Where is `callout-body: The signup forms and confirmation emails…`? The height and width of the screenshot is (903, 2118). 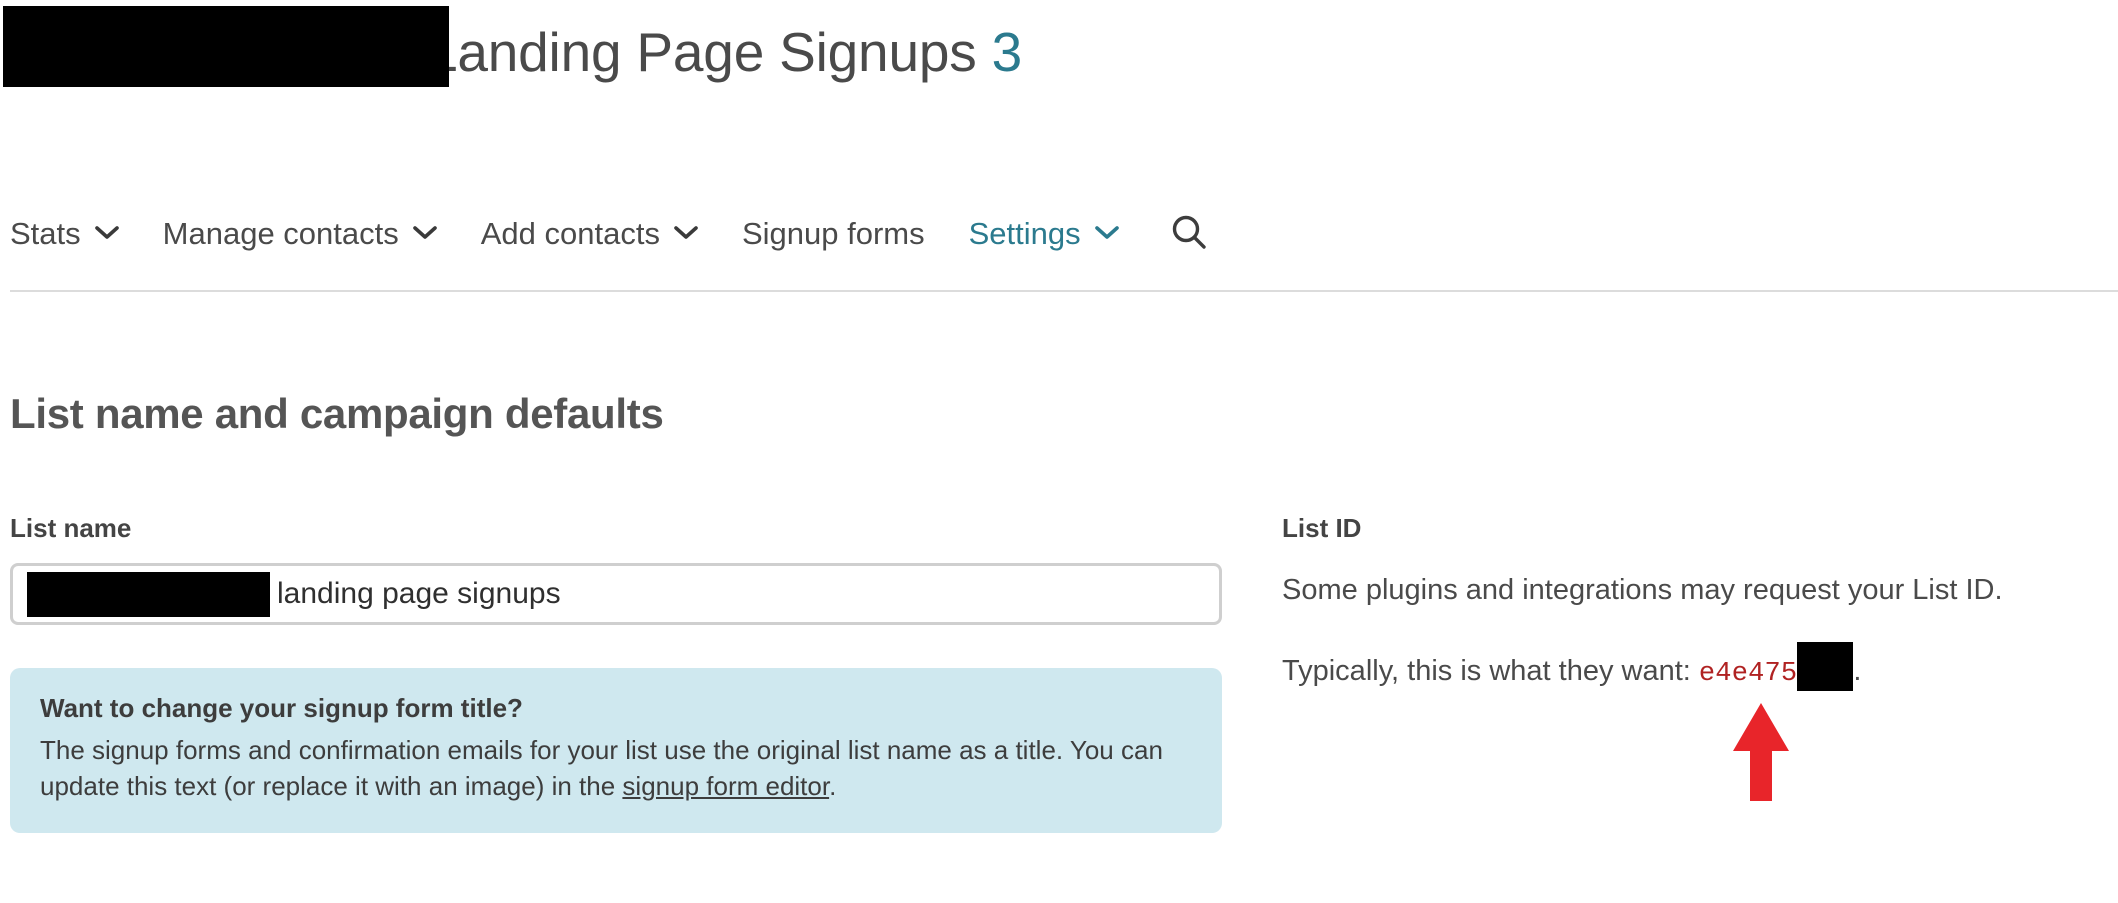
callout-body: The signup forms and confirmation emails… is located at coordinates (616, 769).